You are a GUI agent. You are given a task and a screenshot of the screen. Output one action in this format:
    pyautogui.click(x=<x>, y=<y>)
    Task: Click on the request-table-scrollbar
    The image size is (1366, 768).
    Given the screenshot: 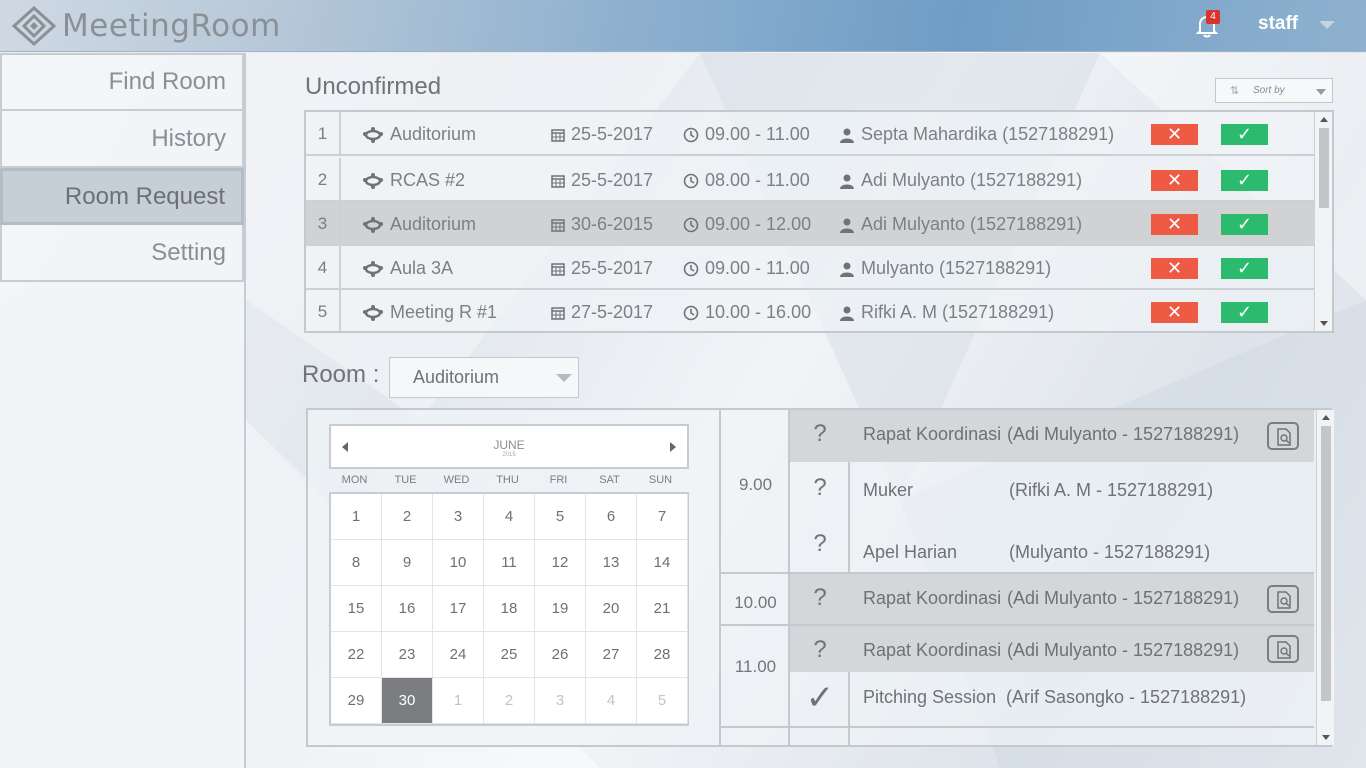 What is the action you would take?
    pyautogui.click(x=1323, y=221)
    